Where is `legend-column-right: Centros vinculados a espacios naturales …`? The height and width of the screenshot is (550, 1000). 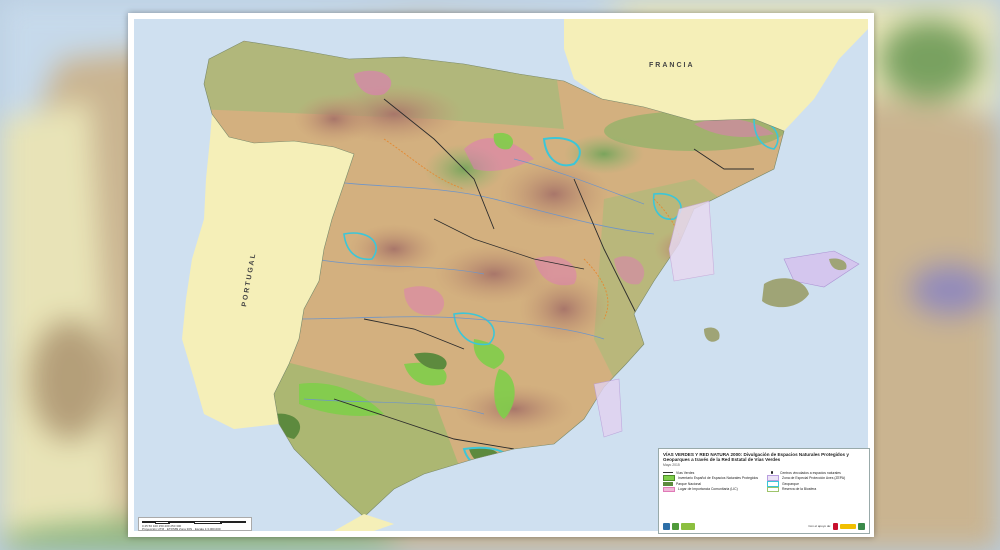
legend-column-right: Centros vinculados a espacios naturales … is located at coordinates (816, 481).